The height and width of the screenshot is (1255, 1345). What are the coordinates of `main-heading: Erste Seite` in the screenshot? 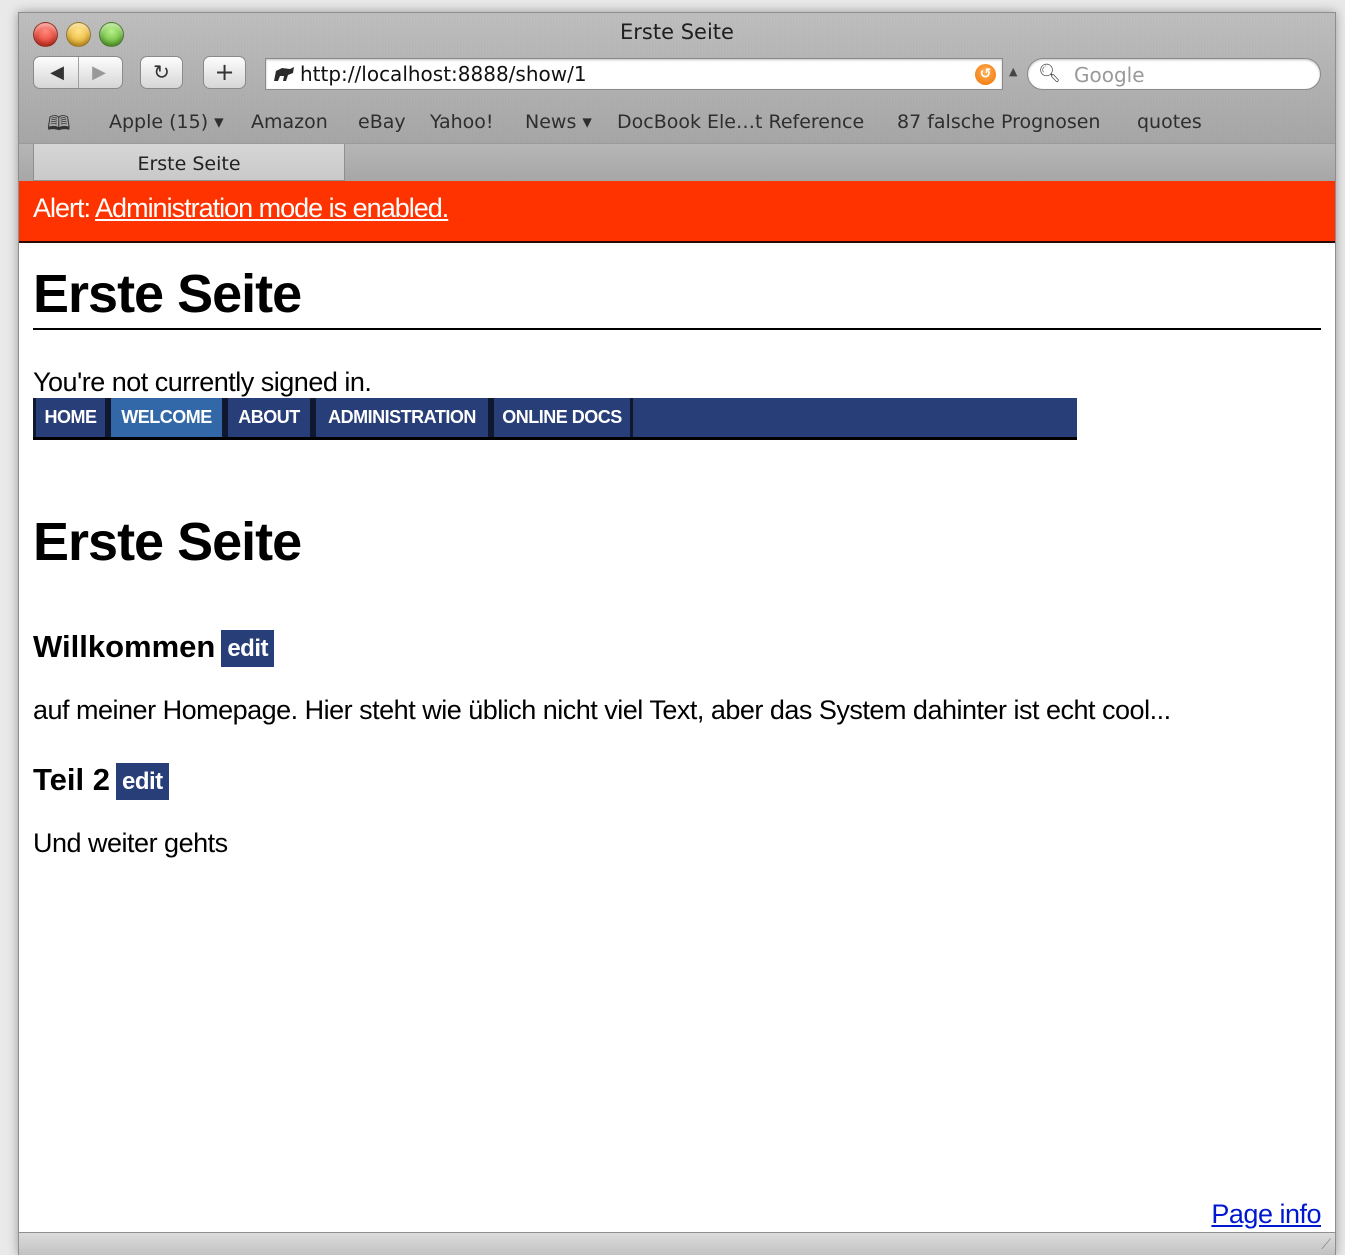 It's located at (167, 542).